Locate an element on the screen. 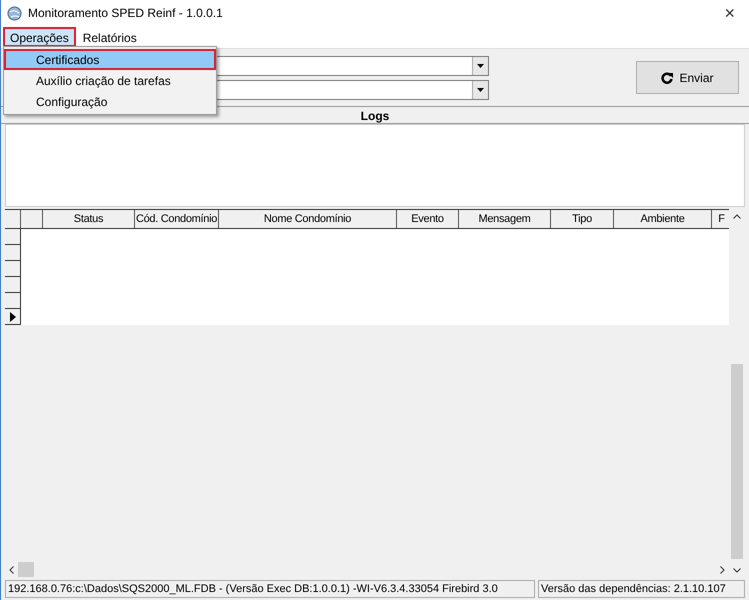 This screenshot has height=600, width=749. column-header: Evento is located at coordinates (428, 219).